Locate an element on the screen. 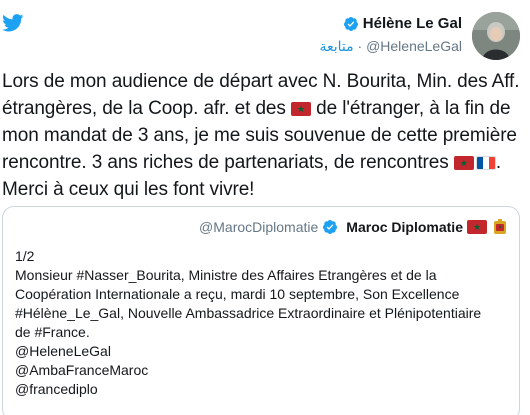 The width and height of the screenshot is (530, 415). author-name-row: Hélène Le Gal is located at coordinates (390, 23).